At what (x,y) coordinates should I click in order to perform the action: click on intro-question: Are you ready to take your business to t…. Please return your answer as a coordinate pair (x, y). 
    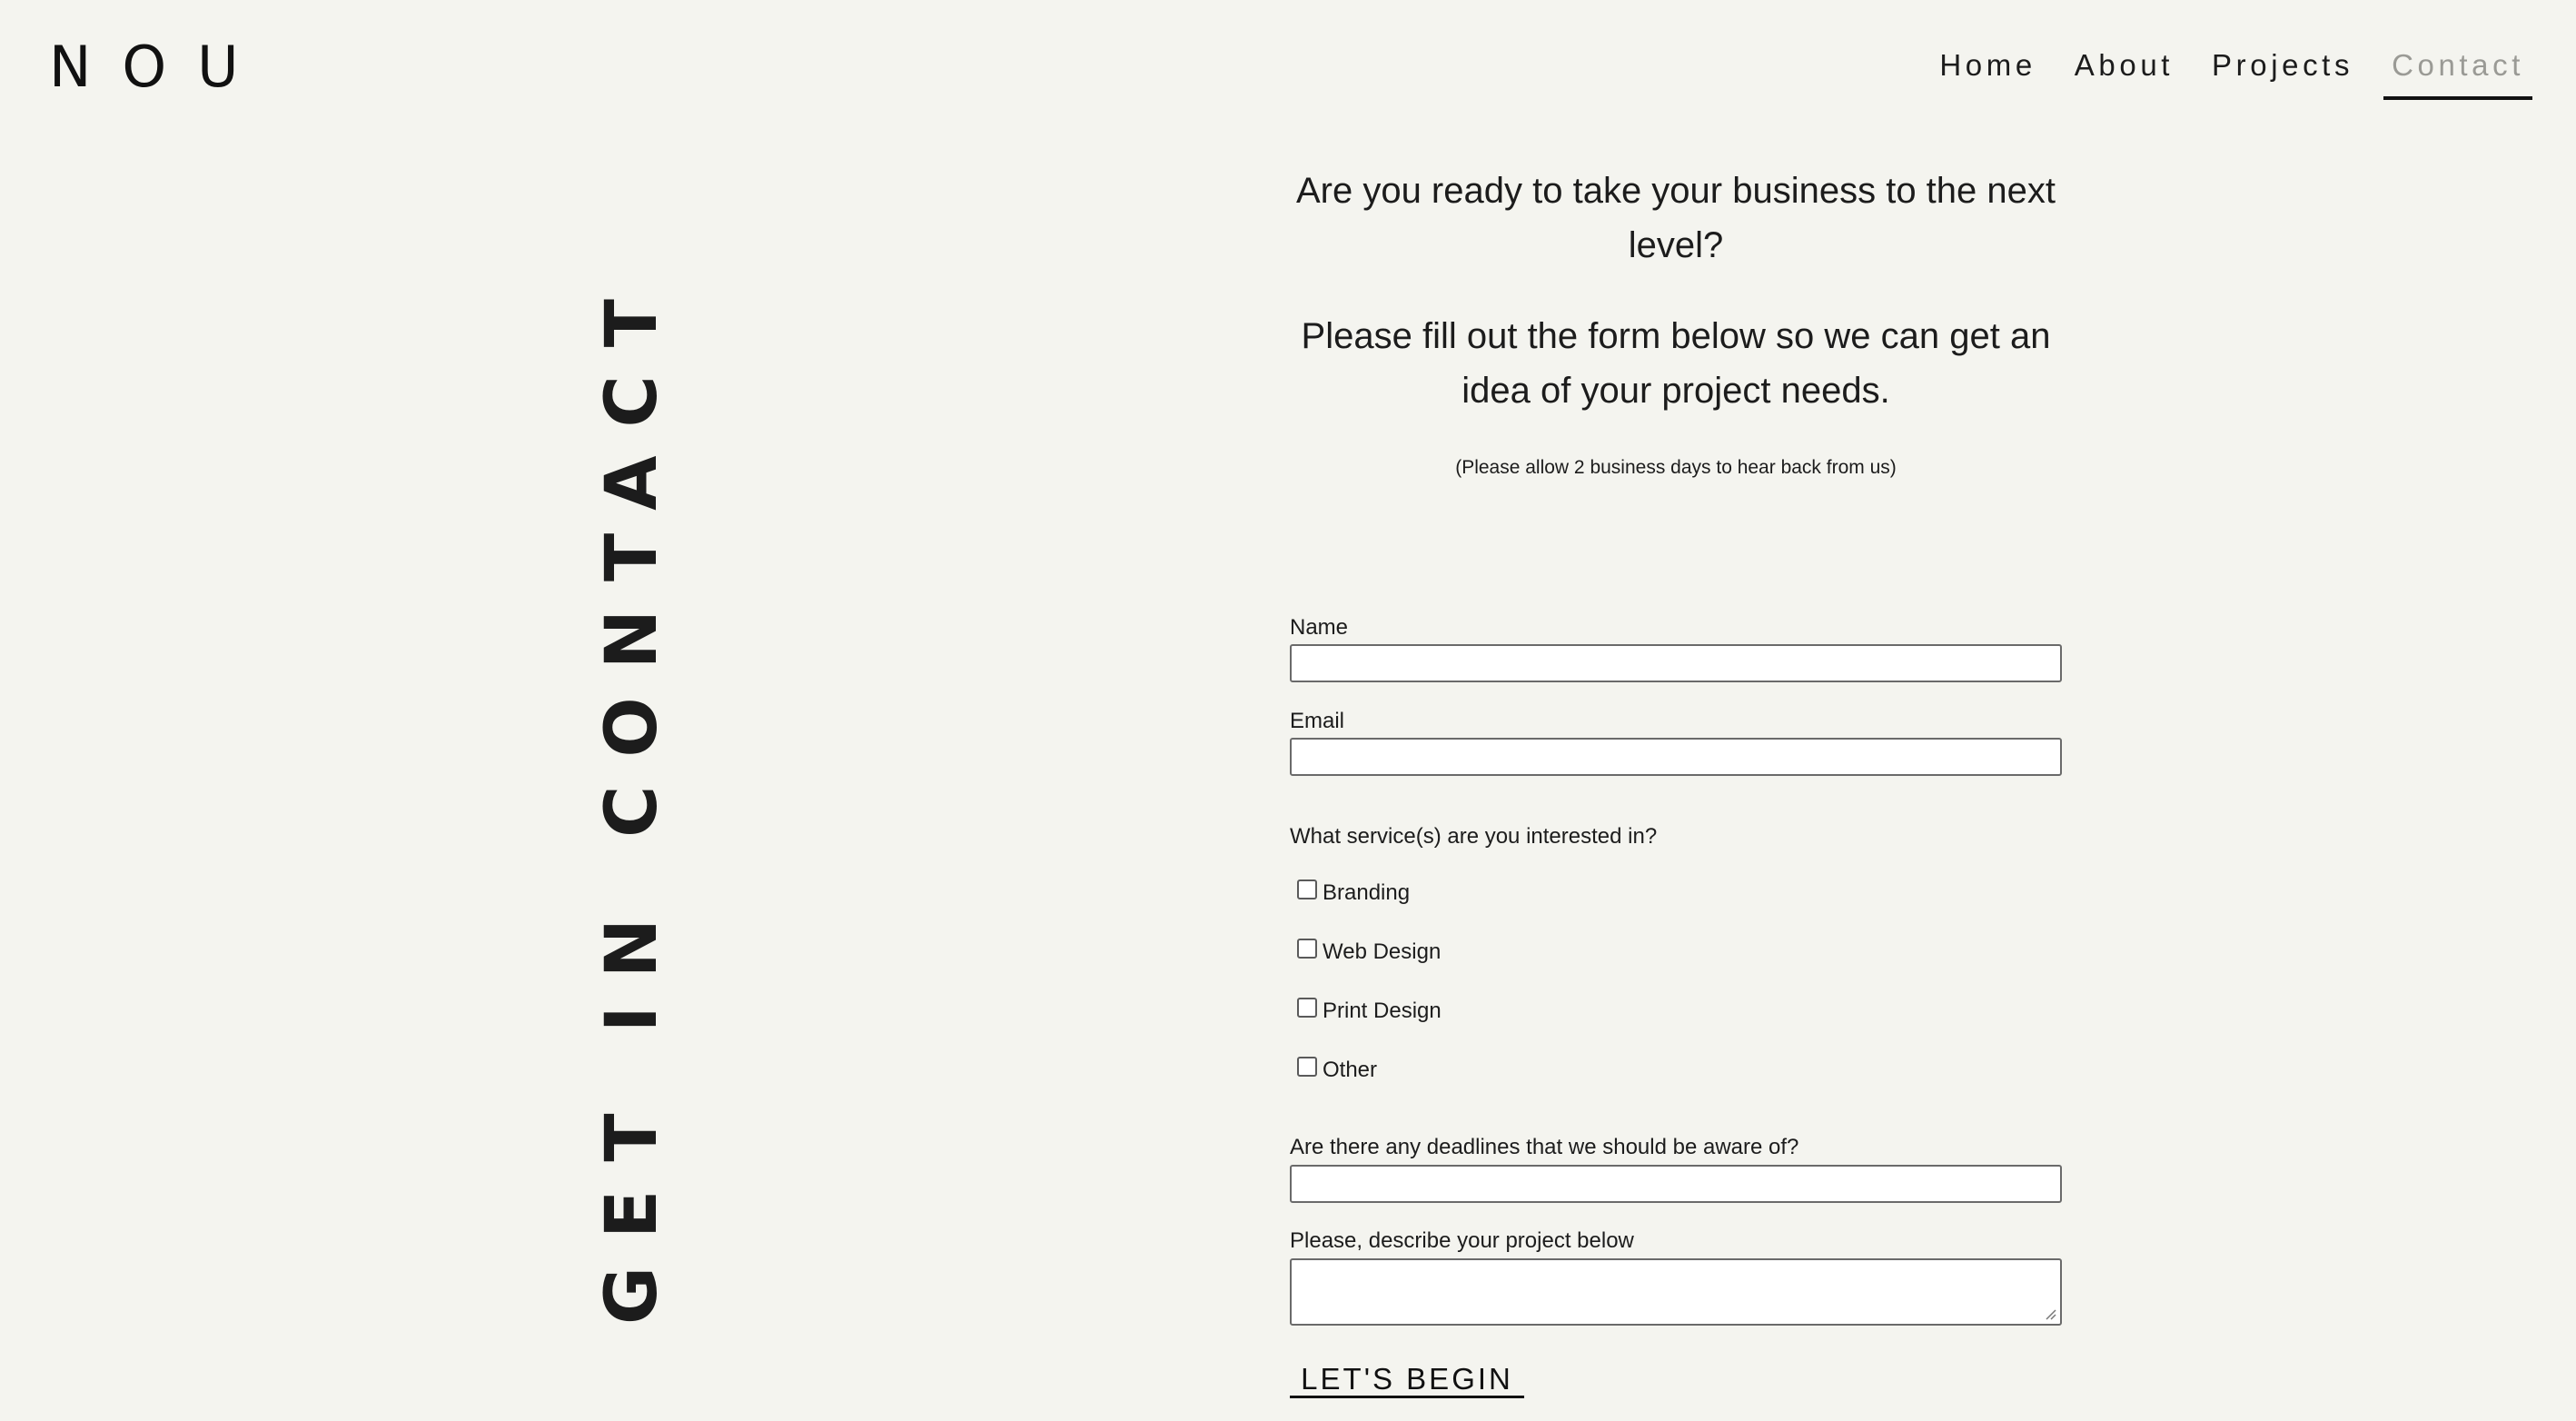
    Looking at the image, I should click on (1675, 218).